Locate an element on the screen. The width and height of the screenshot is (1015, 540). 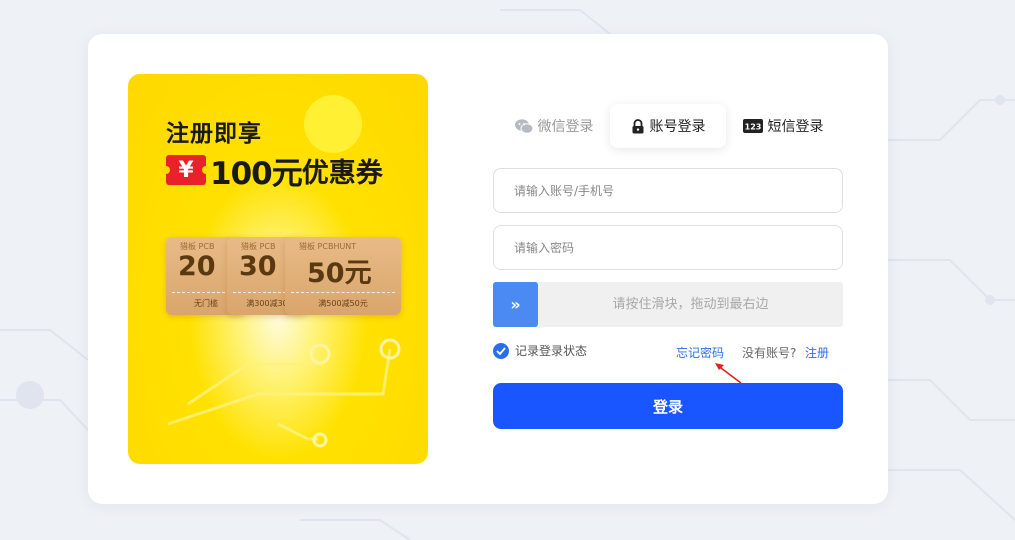
remember-login-checkbox: 记录登录状态 is located at coordinates (540, 350).